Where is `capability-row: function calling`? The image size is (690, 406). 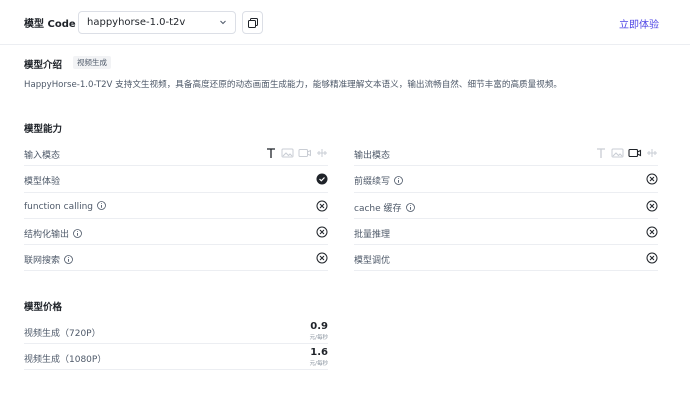 capability-row: function calling is located at coordinates (176, 206).